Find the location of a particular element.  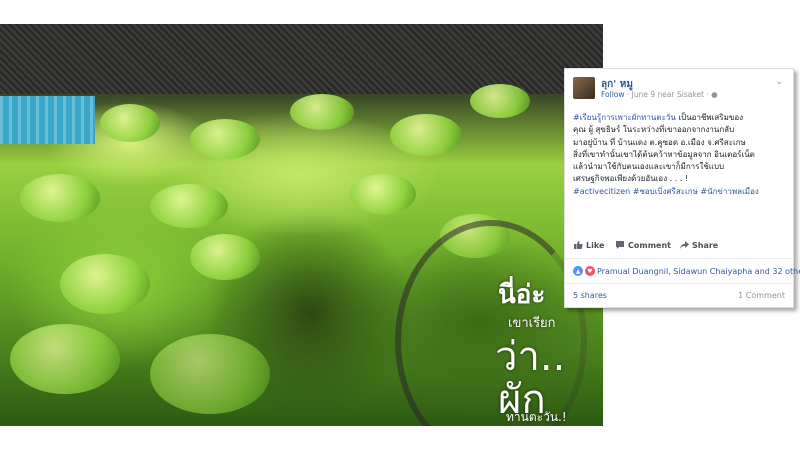

like-reaction-icon: ▲ is located at coordinates (578, 271).